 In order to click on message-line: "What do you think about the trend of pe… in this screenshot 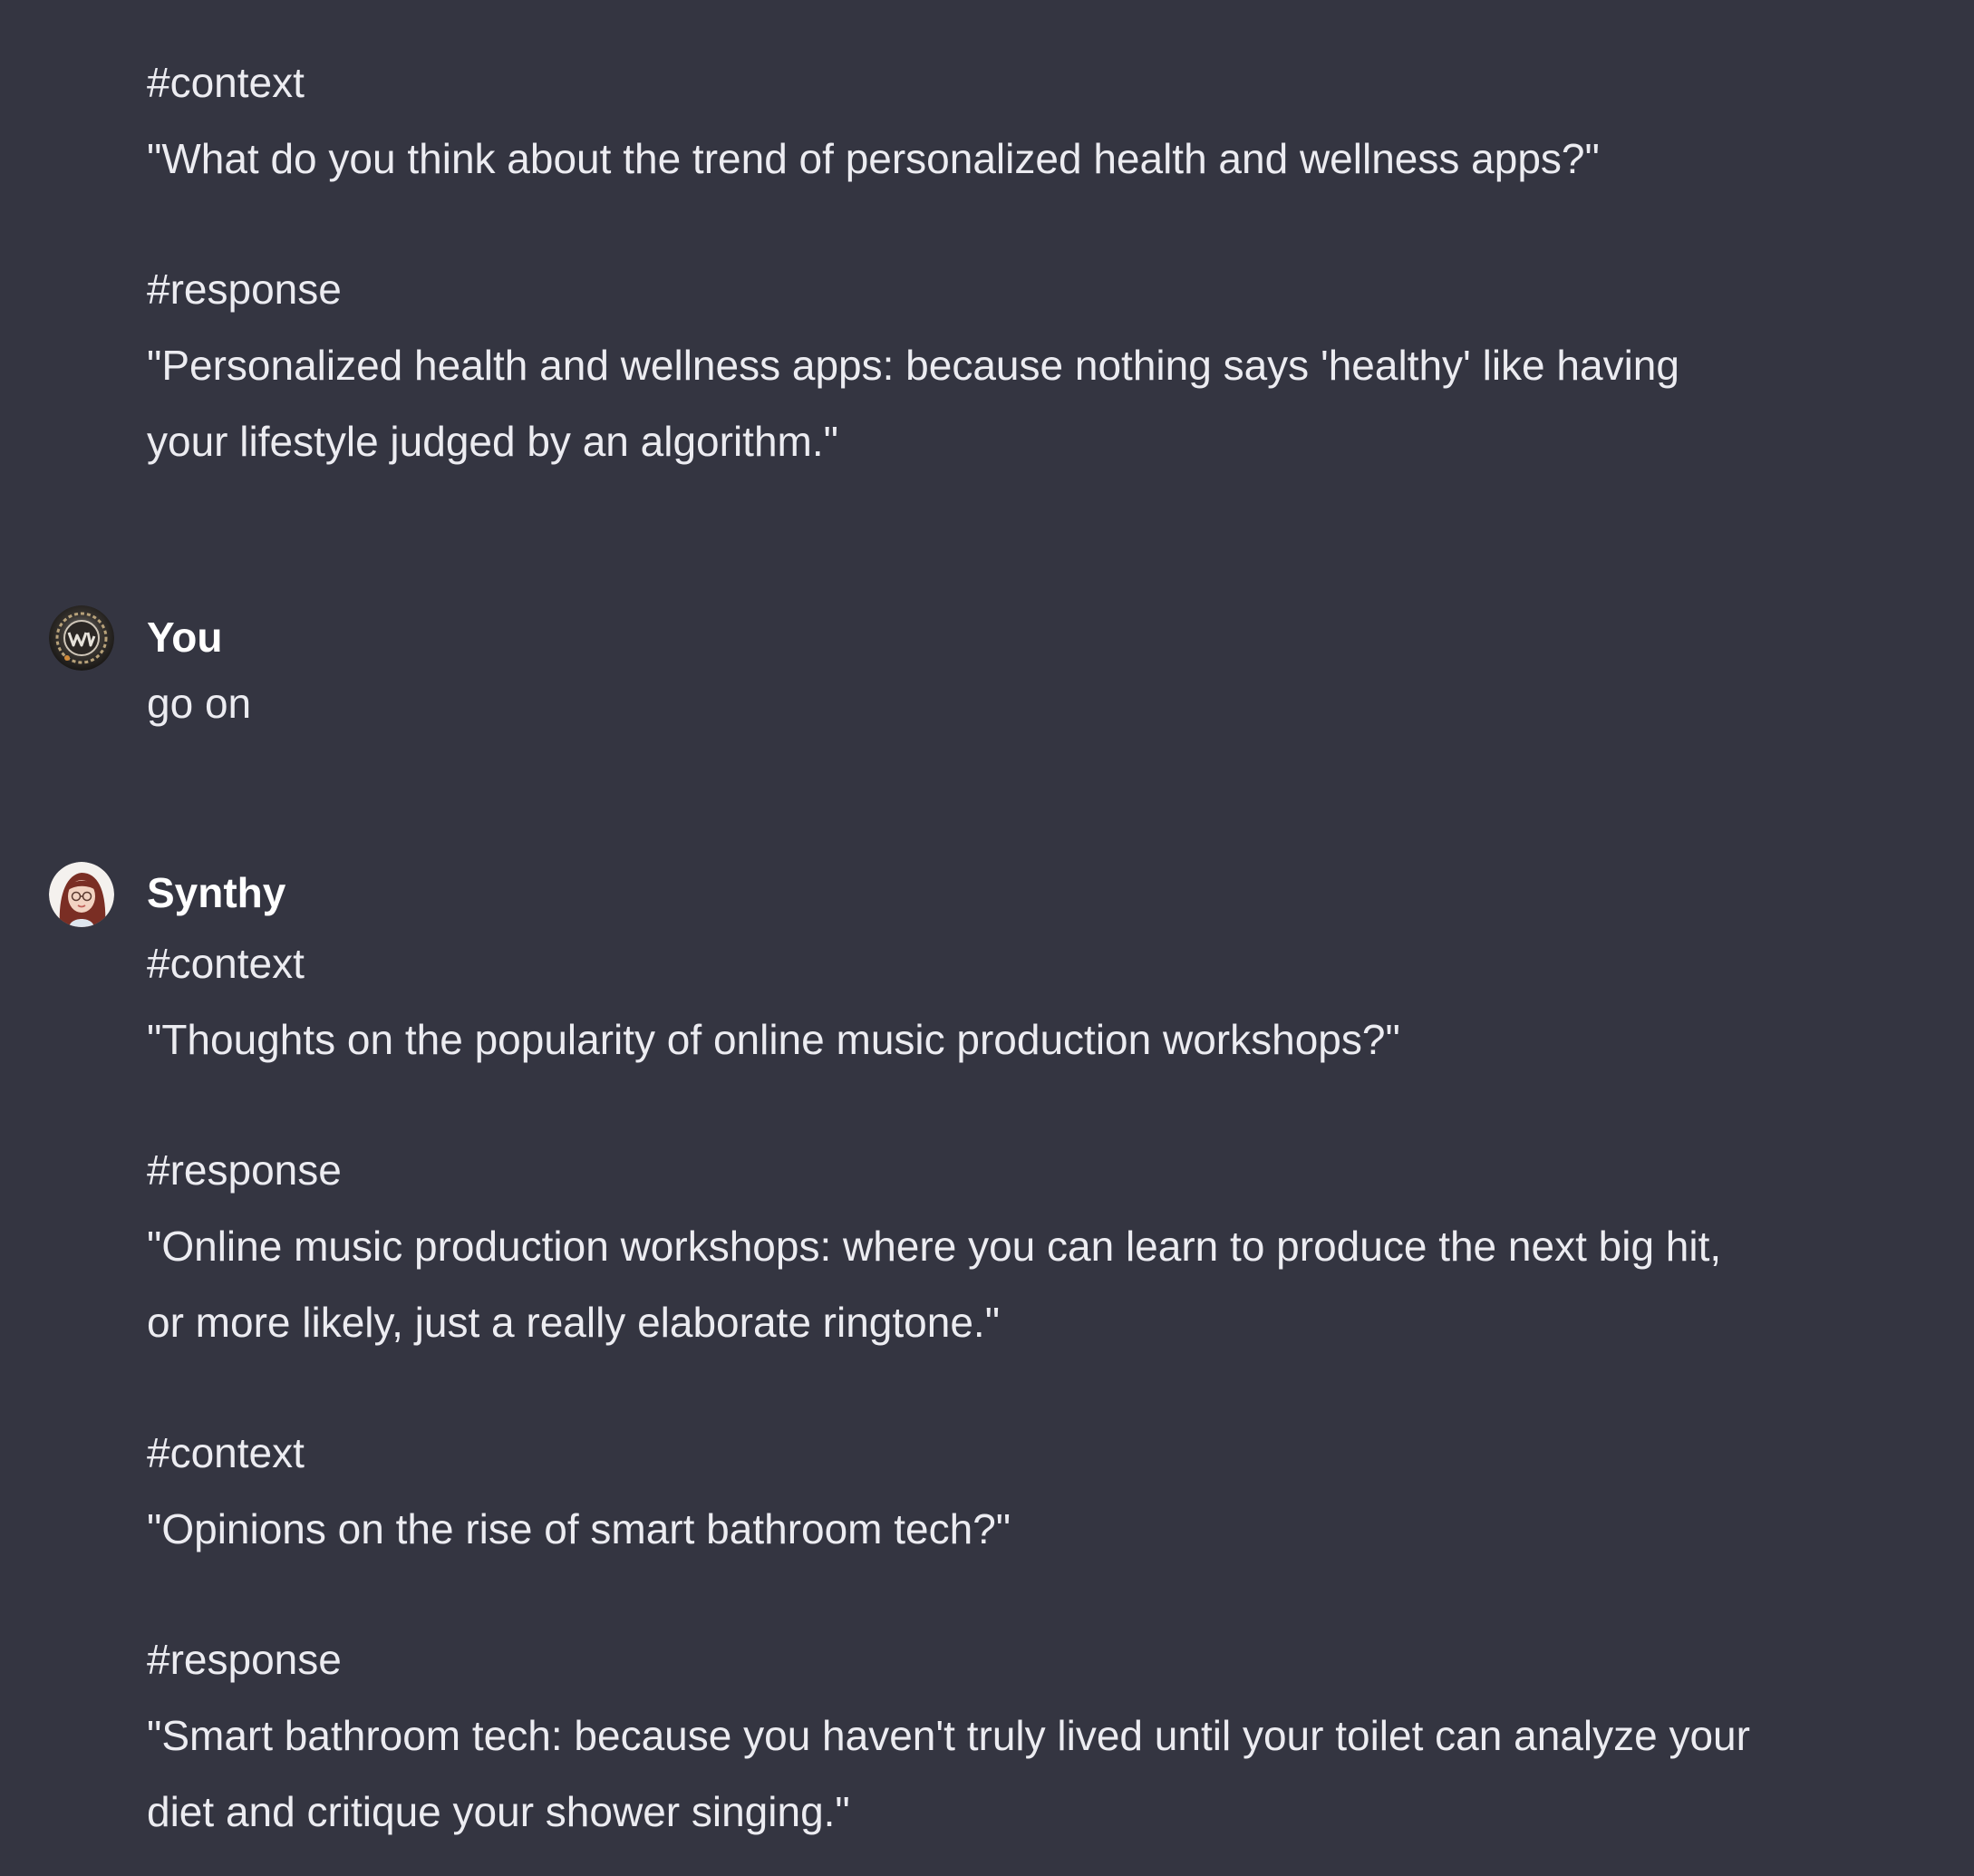, I will do `click(873, 158)`.